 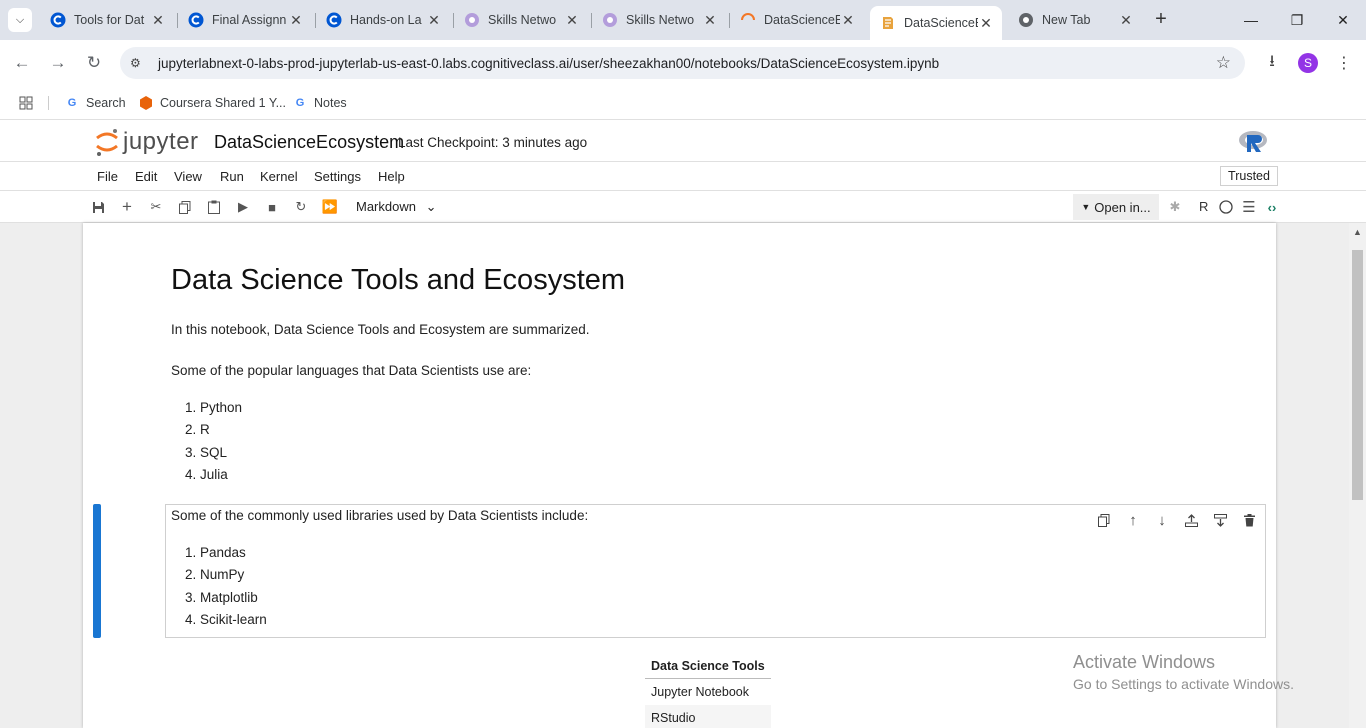 I want to click on forward-button: →, so click(x=58, y=63).